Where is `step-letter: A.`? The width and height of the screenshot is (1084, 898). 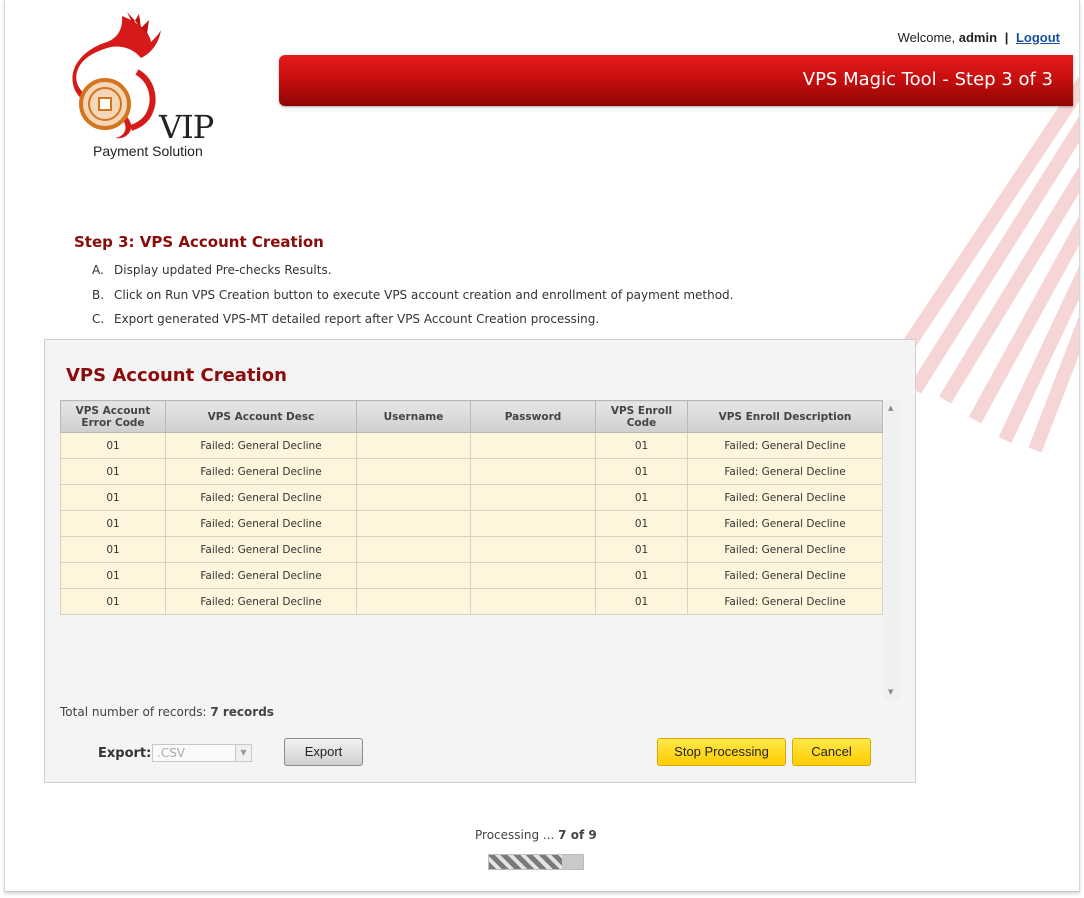 step-letter: A. is located at coordinates (98, 270).